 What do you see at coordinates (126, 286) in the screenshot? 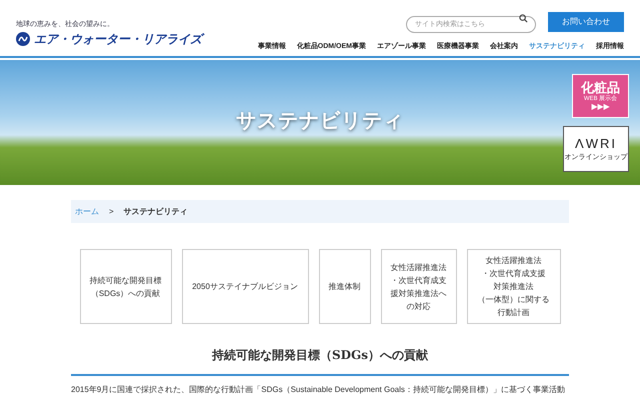
I see `section-link-card: 持続可能な開発目標 （SDGs）への貢献` at bounding box center [126, 286].